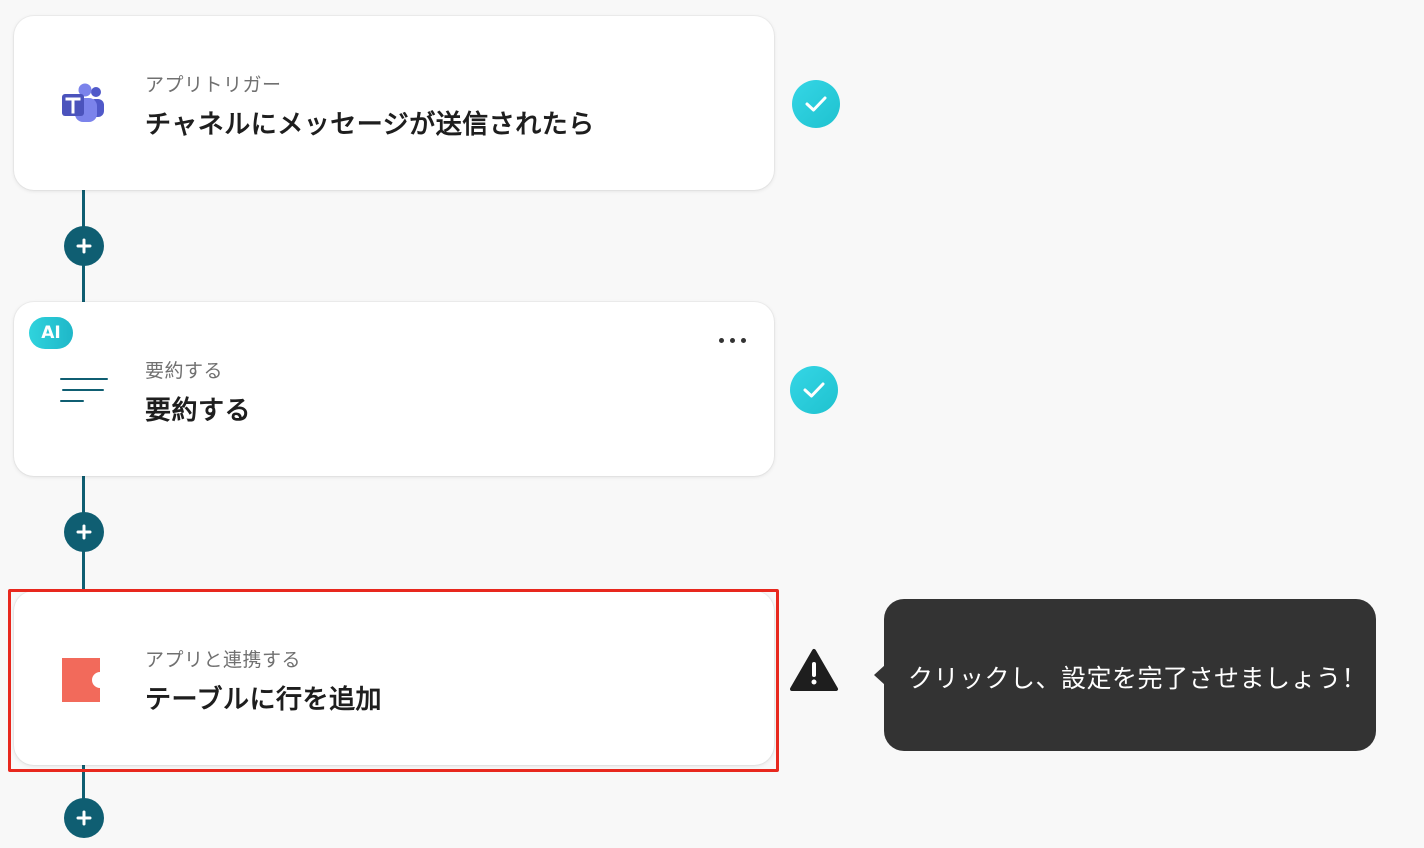  I want to click on tooltip-text: クリックし、設定を完了させましょう！, so click(1138, 678).